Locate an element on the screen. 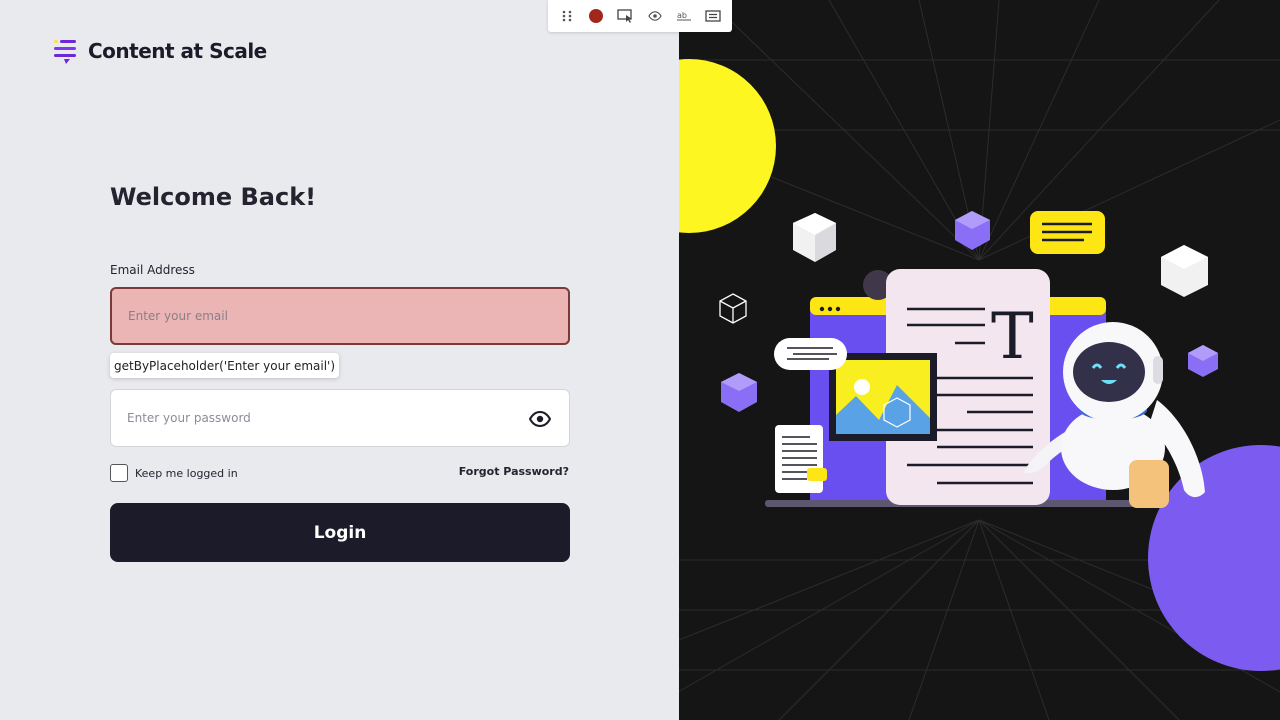  assert-text-icon: ab is located at coordinates (684, 16).